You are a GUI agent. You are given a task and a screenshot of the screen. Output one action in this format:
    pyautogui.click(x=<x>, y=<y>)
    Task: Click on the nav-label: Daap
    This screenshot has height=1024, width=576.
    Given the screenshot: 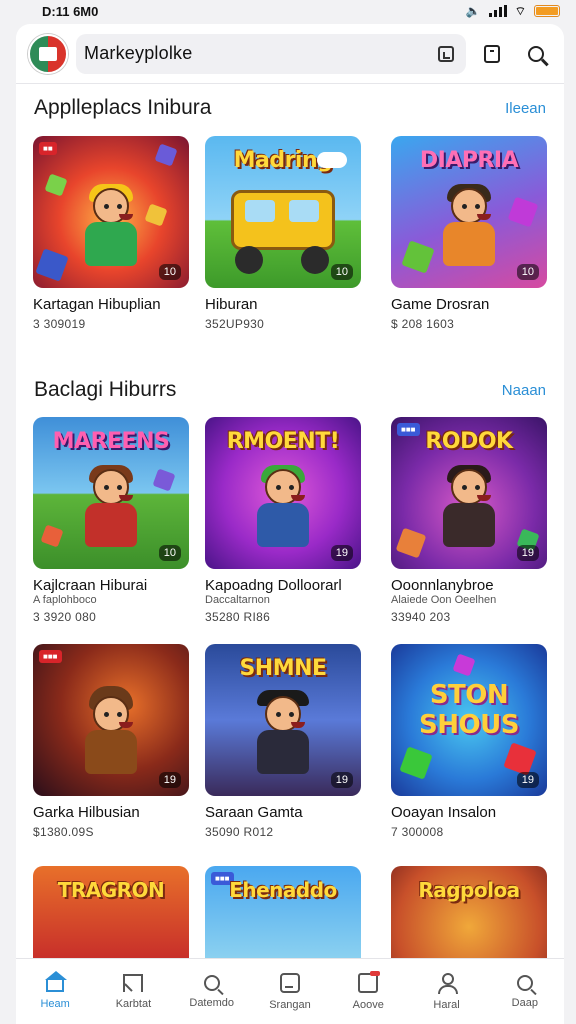 What is the action you would take?
    pyautogui.click(x=524, y=1002)
    